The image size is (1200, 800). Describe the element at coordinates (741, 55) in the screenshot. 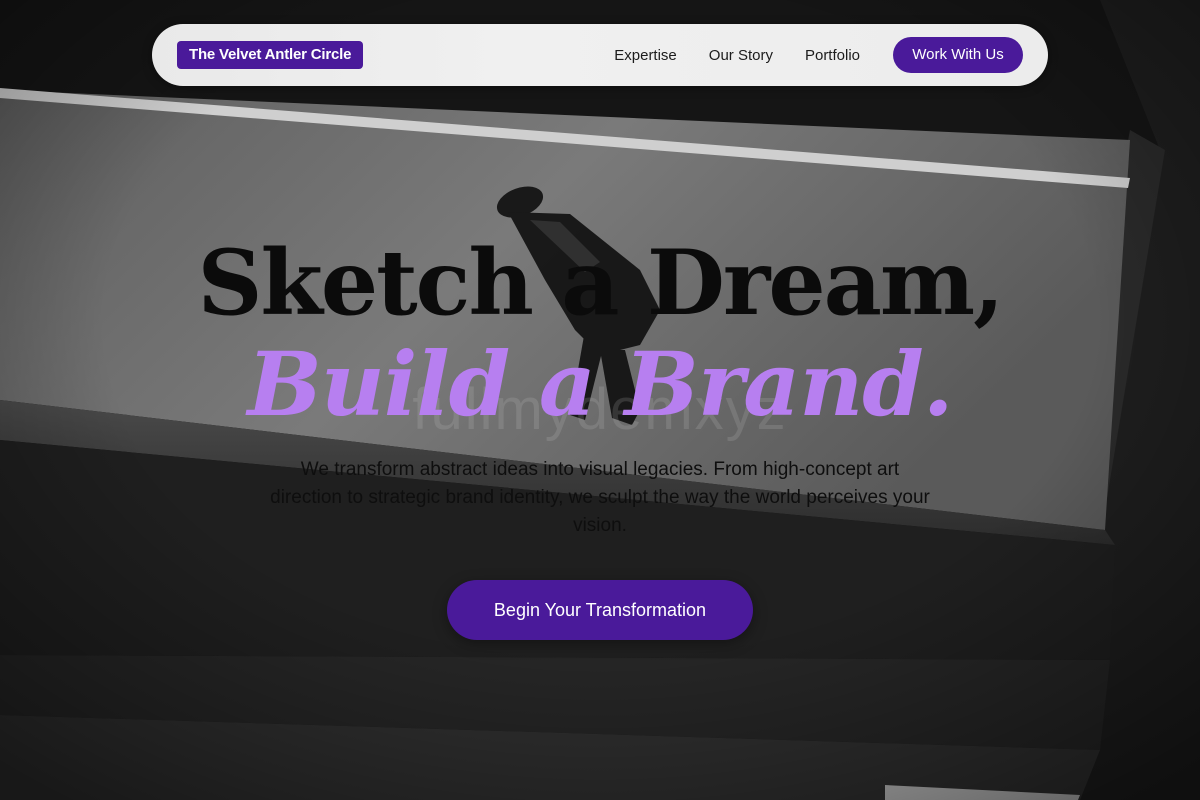

I see `nav-link-our-story: Our Story` at that location.